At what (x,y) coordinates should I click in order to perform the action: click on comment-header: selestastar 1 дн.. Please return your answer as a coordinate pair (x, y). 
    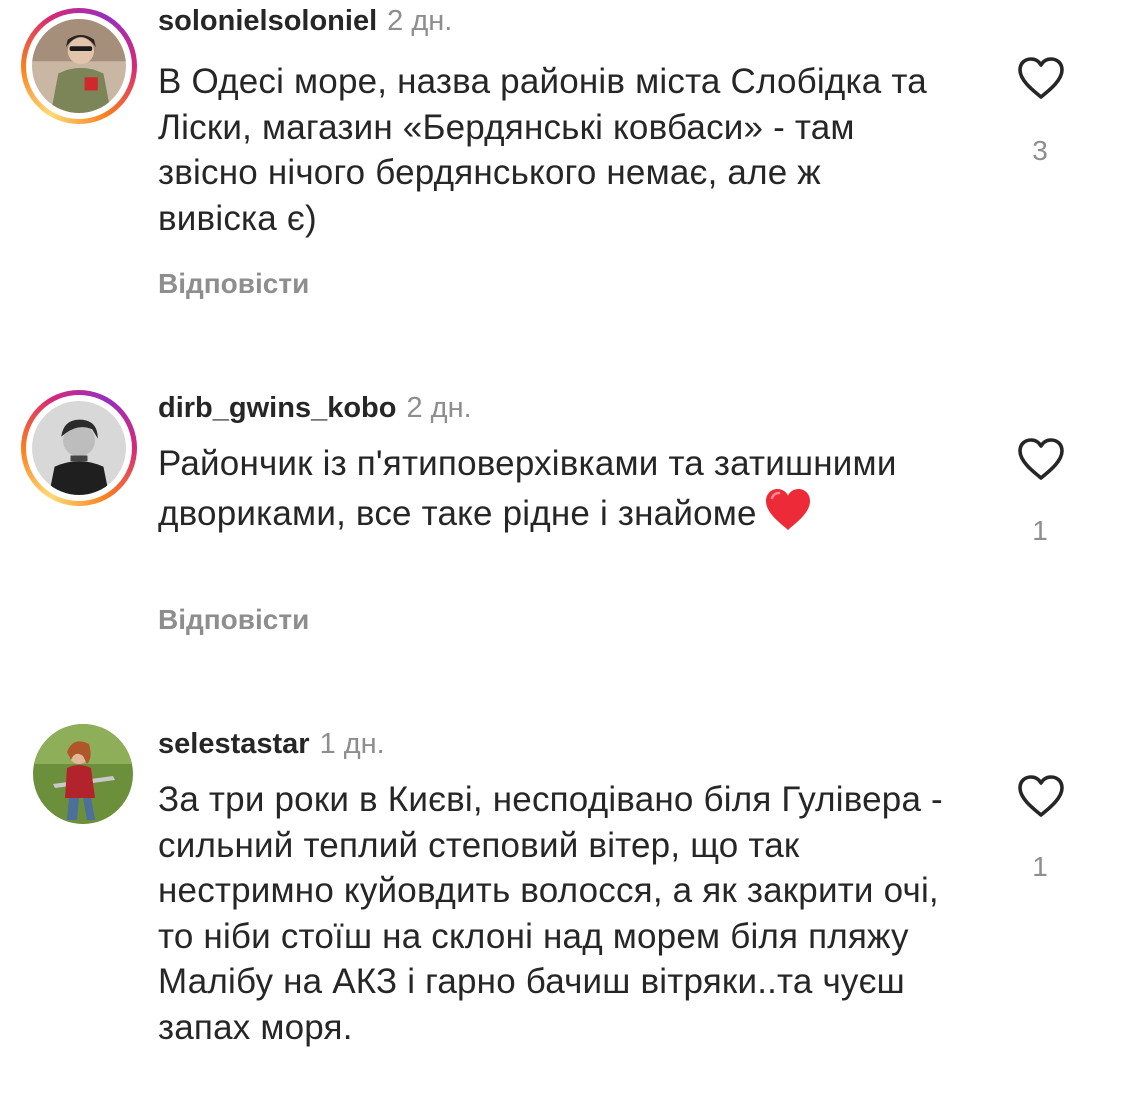
    Looking at the image, I should click on (271, 744).